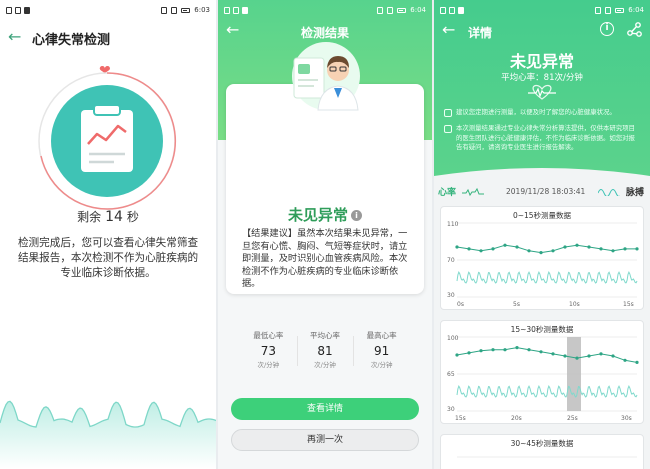  Describe the element at coordinates (542, 92) in the screenshot. I see `heart-pulse-icon` at that location.